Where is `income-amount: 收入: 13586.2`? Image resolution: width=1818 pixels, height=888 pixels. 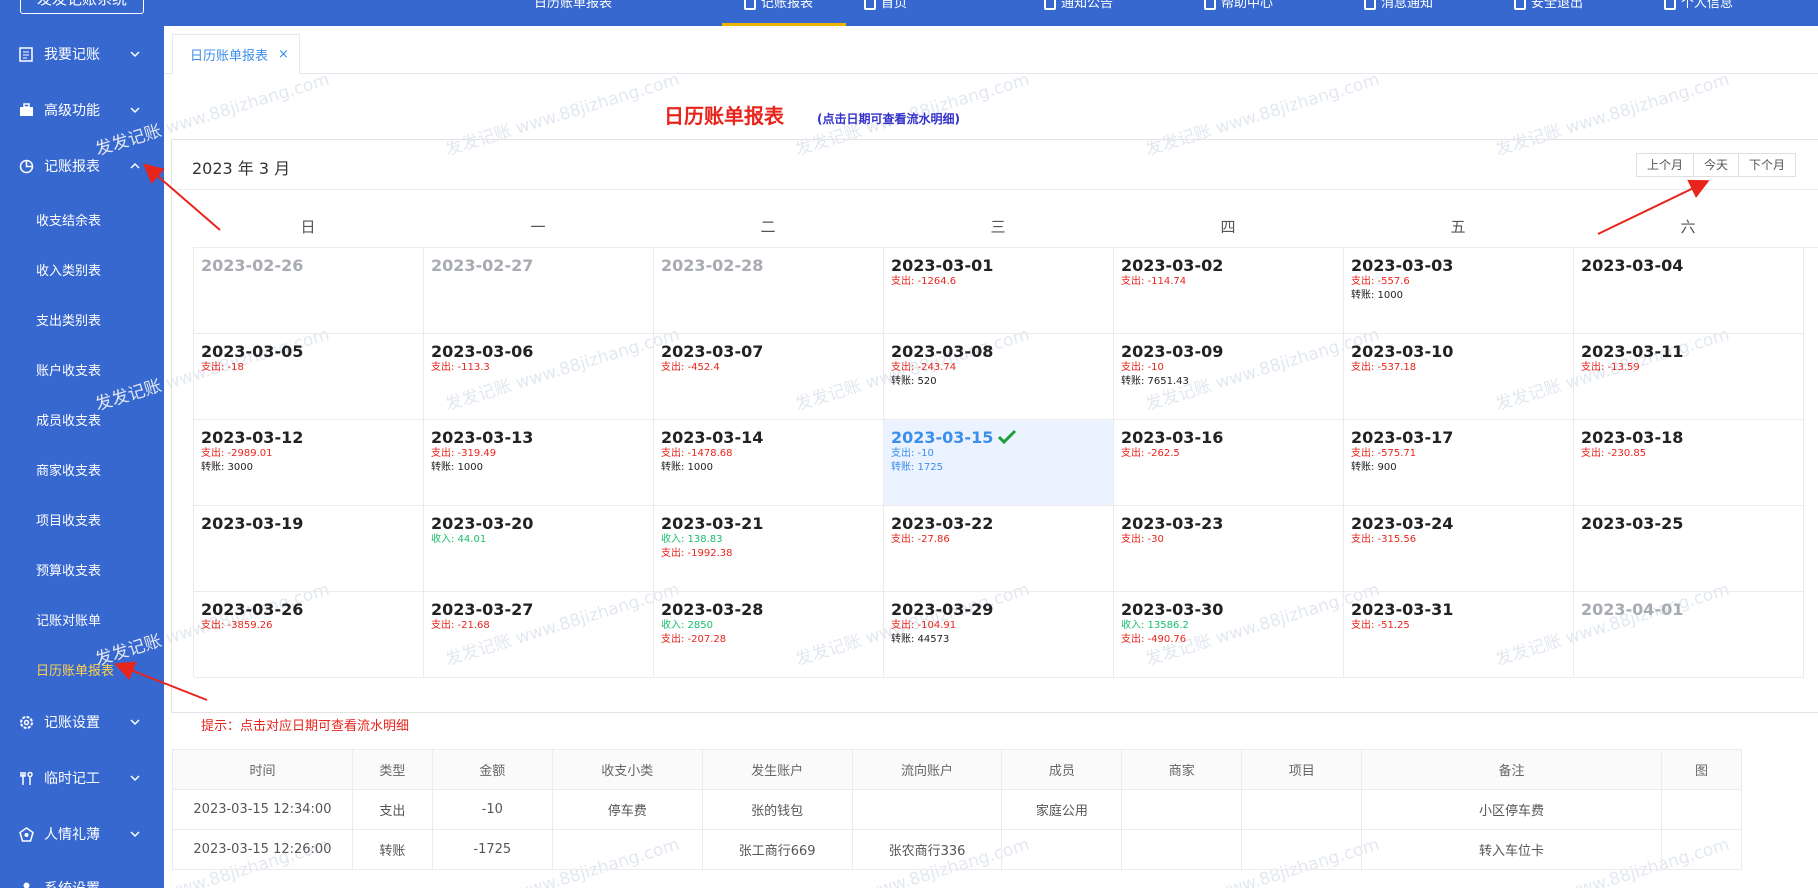 income-amount: 收入: 13586.2 is located at coordinates (1155, 625).